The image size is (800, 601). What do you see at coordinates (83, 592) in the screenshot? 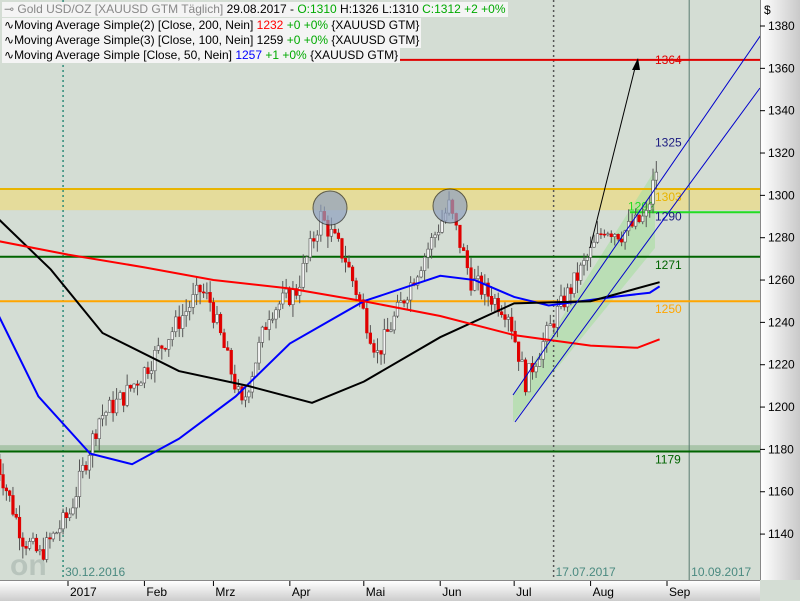
I see `x-tick-label: 2017` at bounding box center [83, 592].